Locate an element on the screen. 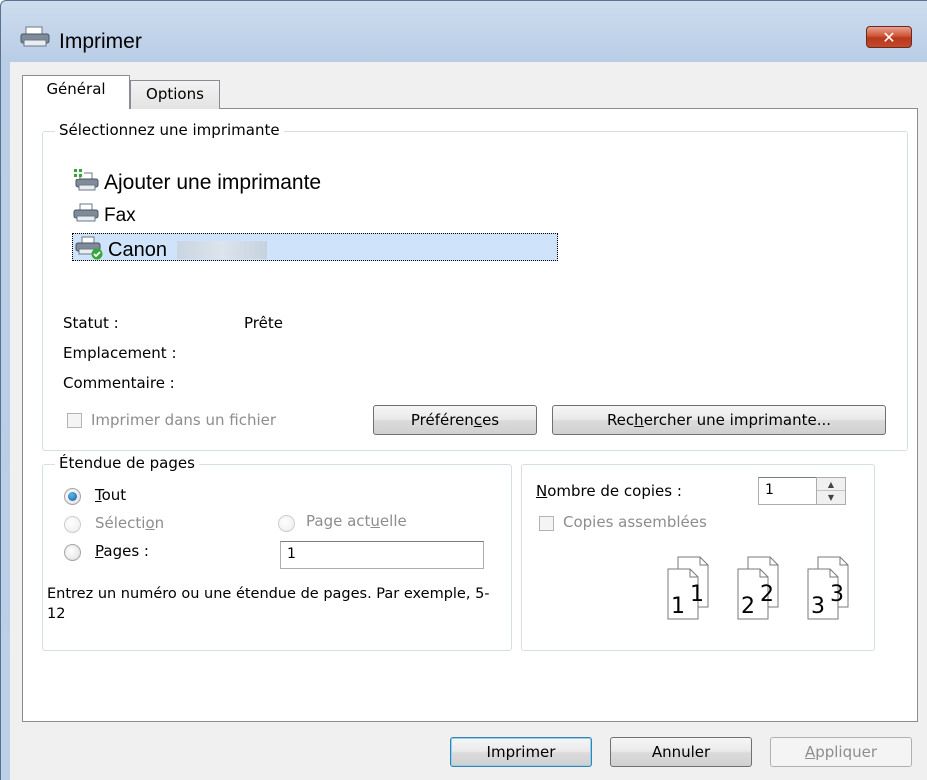 The height and width of the screenshot is (780, 927). close-button: ✕ is located at coordinates (889, 37).